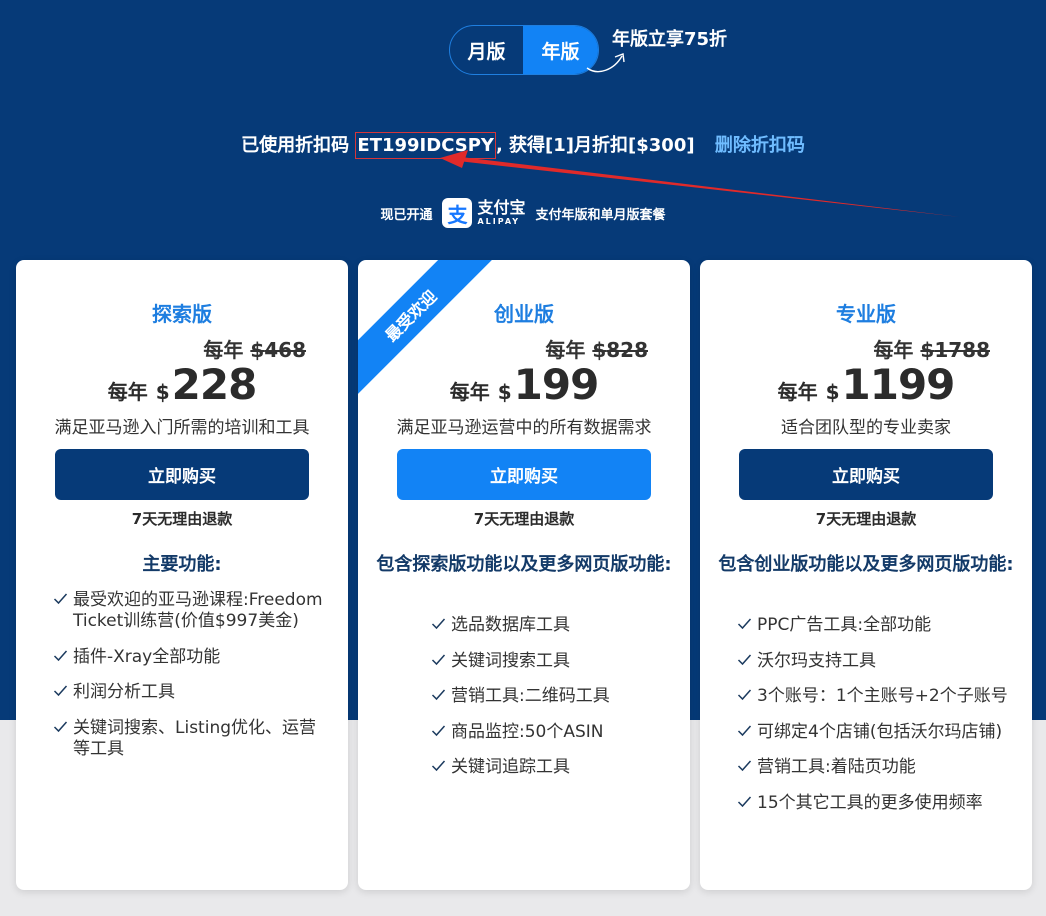 The image size is (1046, 916). What do you see at coordinates (866, 564) in the screenshot?
I see `features-title: 包含创业版功能以及更多网页版功能:` at bounding box center [866, 564].